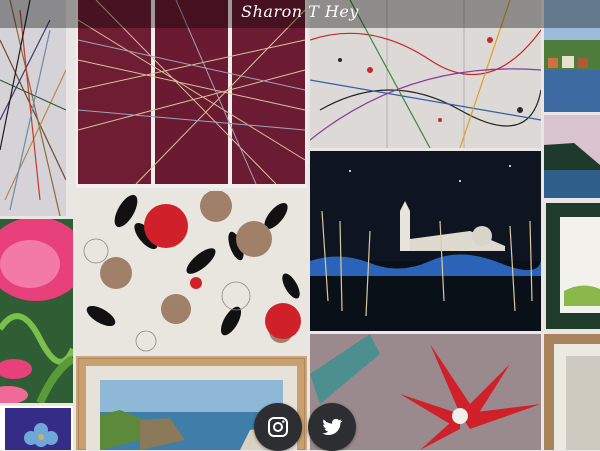  I want to click on instagram-button, so click(278, 427).